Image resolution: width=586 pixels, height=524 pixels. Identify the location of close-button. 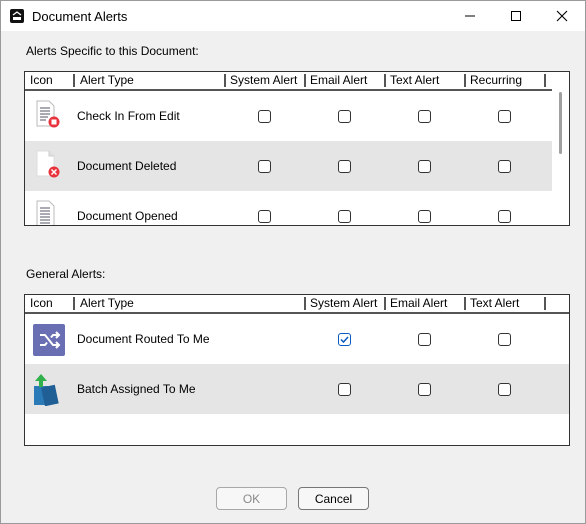
(562, 16).